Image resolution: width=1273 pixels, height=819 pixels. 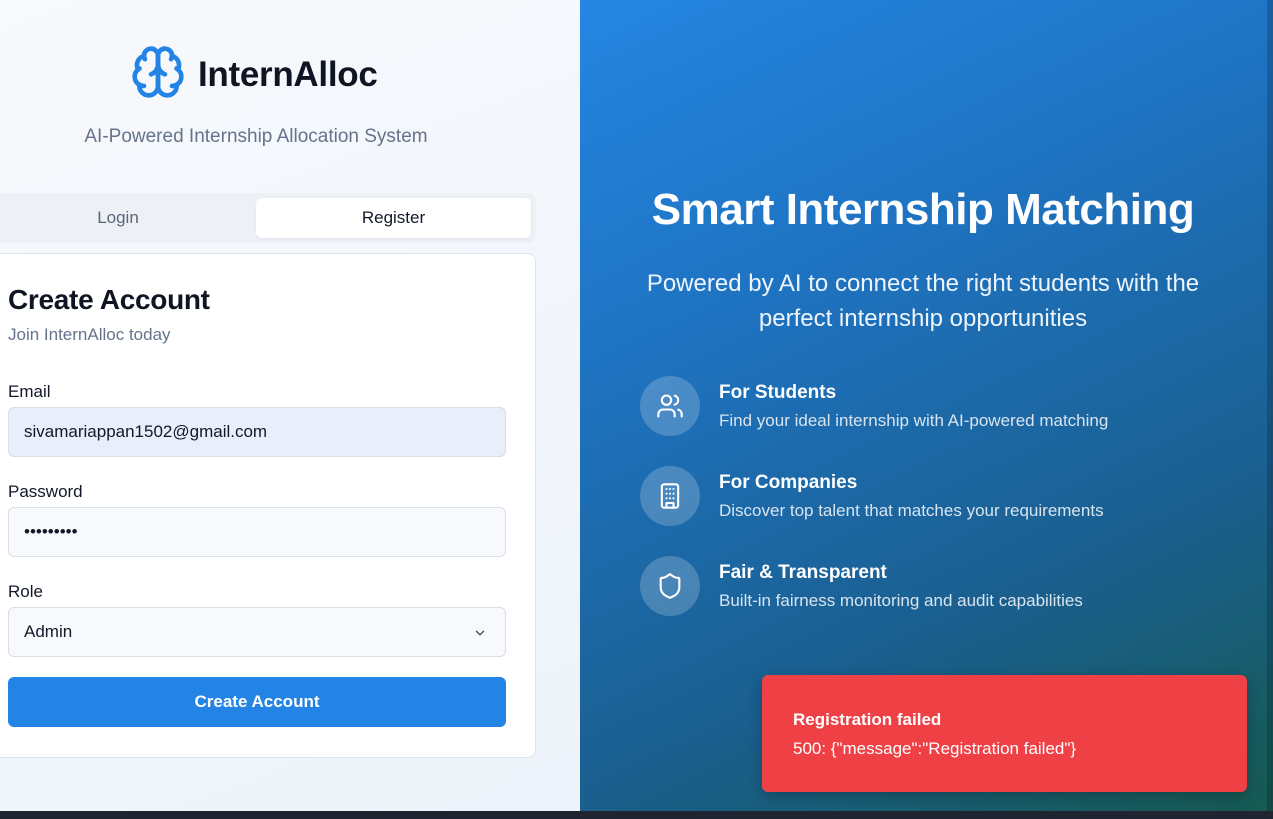 What do you see at coordinates (803, 572) in the screenshot?
I see `feature-title: Fair & Transparent` at bounding box center [803, 572].